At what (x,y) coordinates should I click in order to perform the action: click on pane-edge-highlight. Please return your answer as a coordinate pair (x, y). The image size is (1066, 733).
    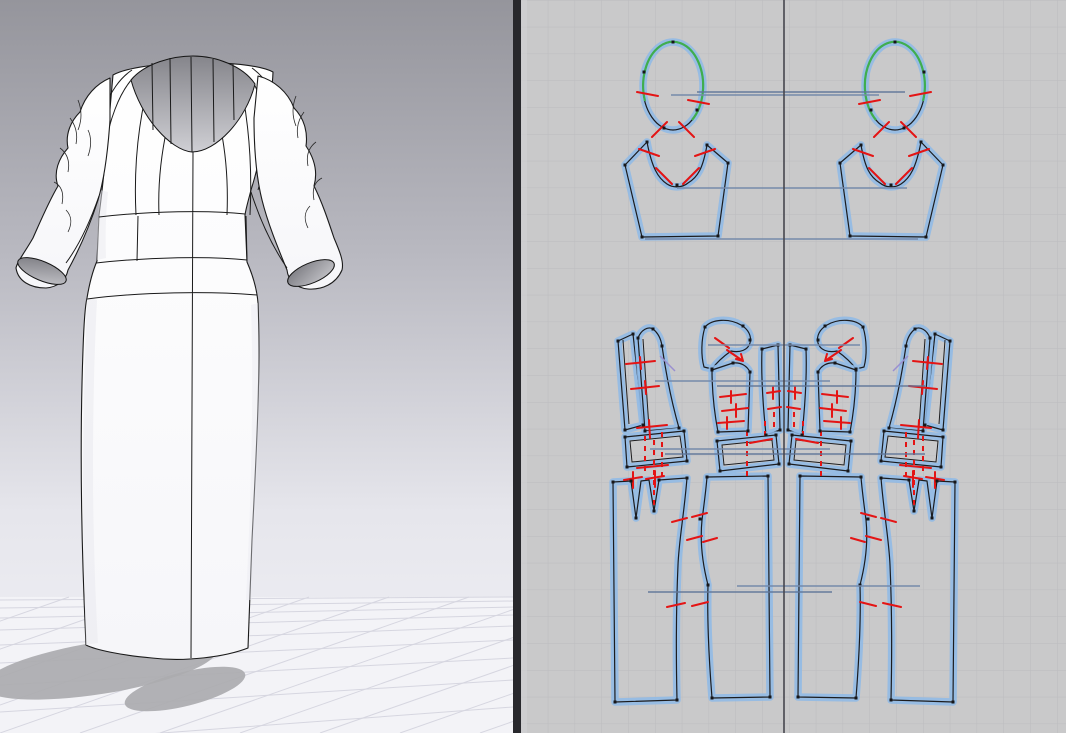
    Looking at the image, I should click on (524, 366).